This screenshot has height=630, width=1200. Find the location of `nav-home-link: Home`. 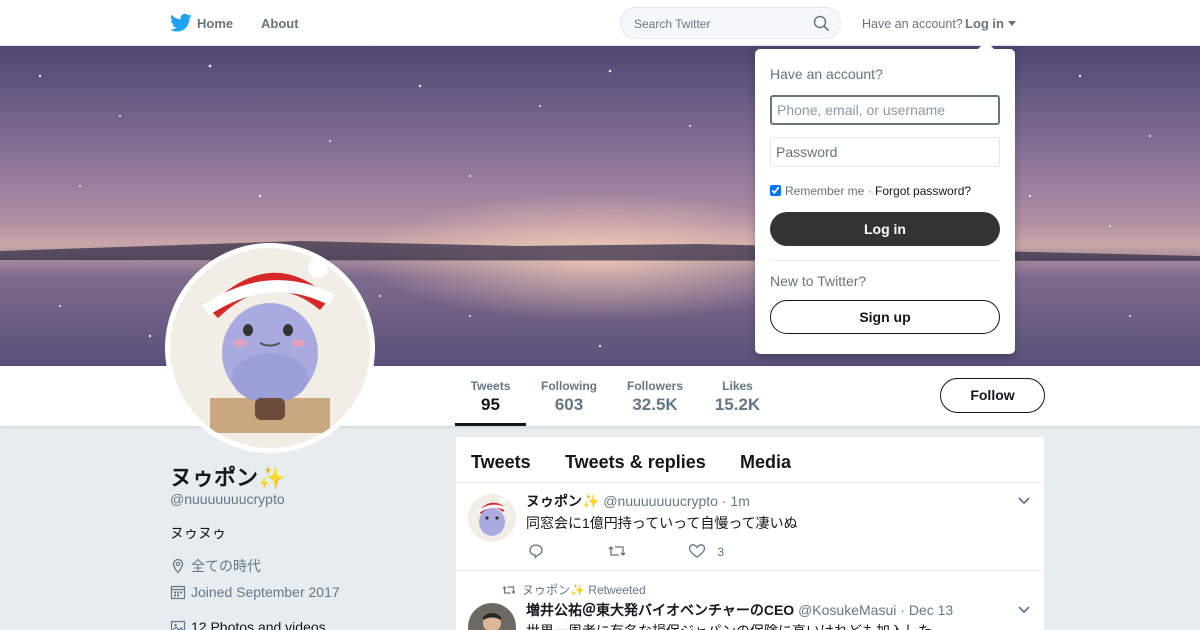

nav-home-link: Home is located at coordinates (215, 23).